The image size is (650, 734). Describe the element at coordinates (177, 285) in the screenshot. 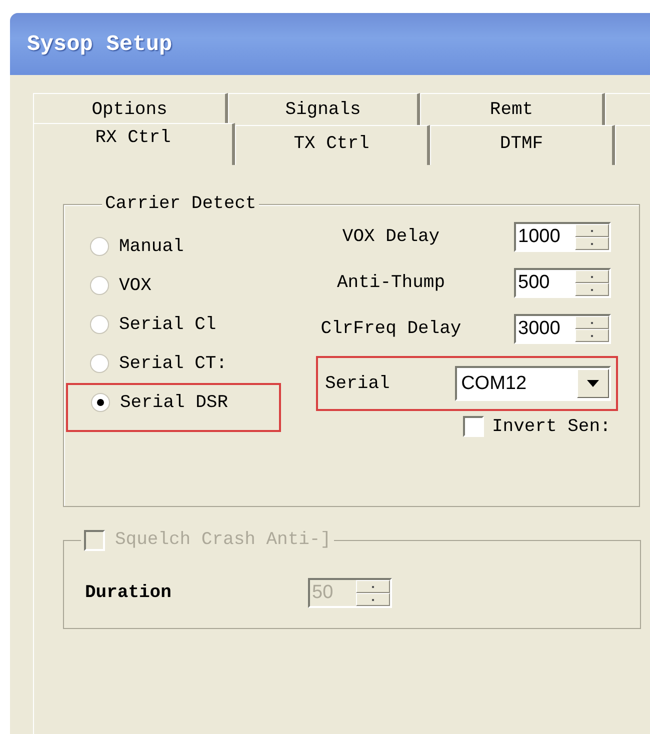

I see `radio-option: VOX` at that location.